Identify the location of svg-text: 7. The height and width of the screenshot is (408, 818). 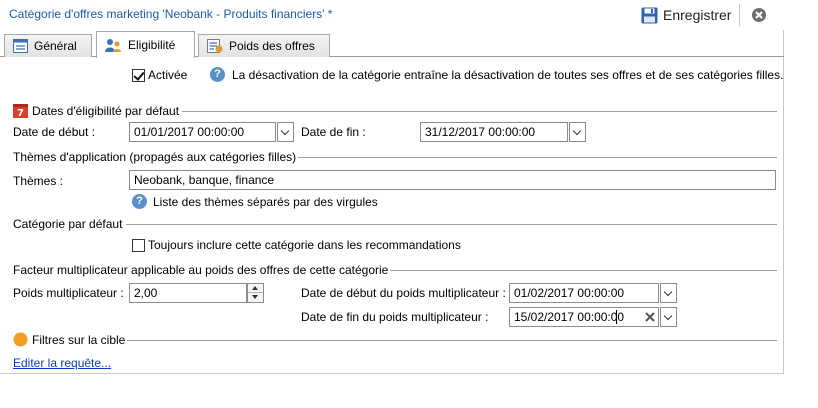
(20, 113).